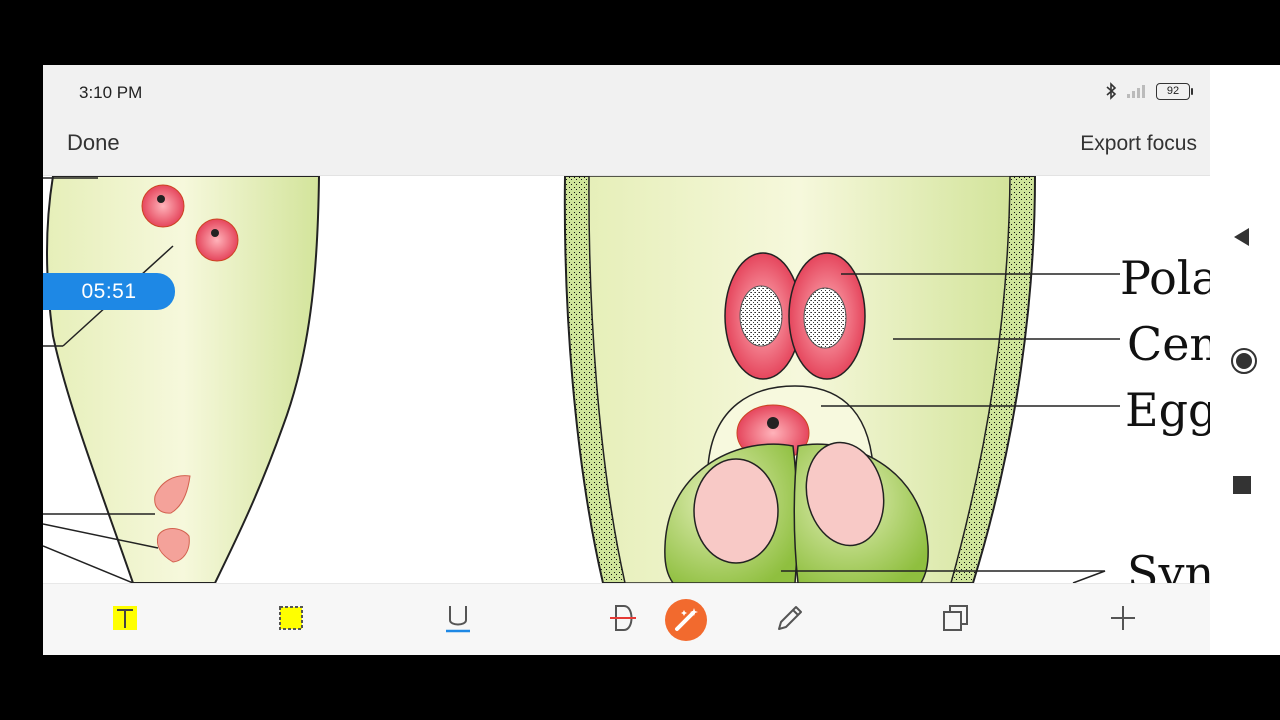 The height and width of the screenshot is (720, 1280). I want to click on export-focus-button: Export focus, so click(1138, 144).